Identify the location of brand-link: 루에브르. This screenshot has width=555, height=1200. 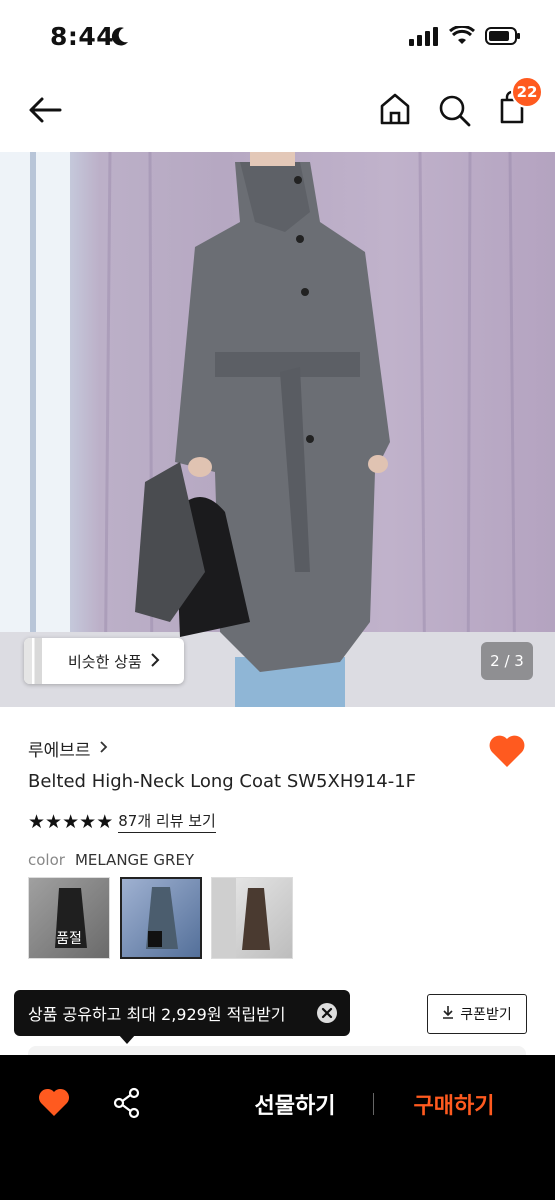
(68, 748).